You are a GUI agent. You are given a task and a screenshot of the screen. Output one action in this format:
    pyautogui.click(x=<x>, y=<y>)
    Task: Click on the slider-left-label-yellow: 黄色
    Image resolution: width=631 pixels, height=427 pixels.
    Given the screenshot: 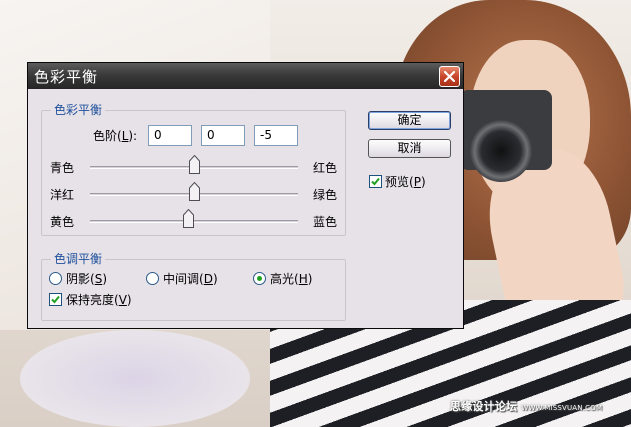 What is the action you would take?
    pyautogui.click(x=62, y=222)
    